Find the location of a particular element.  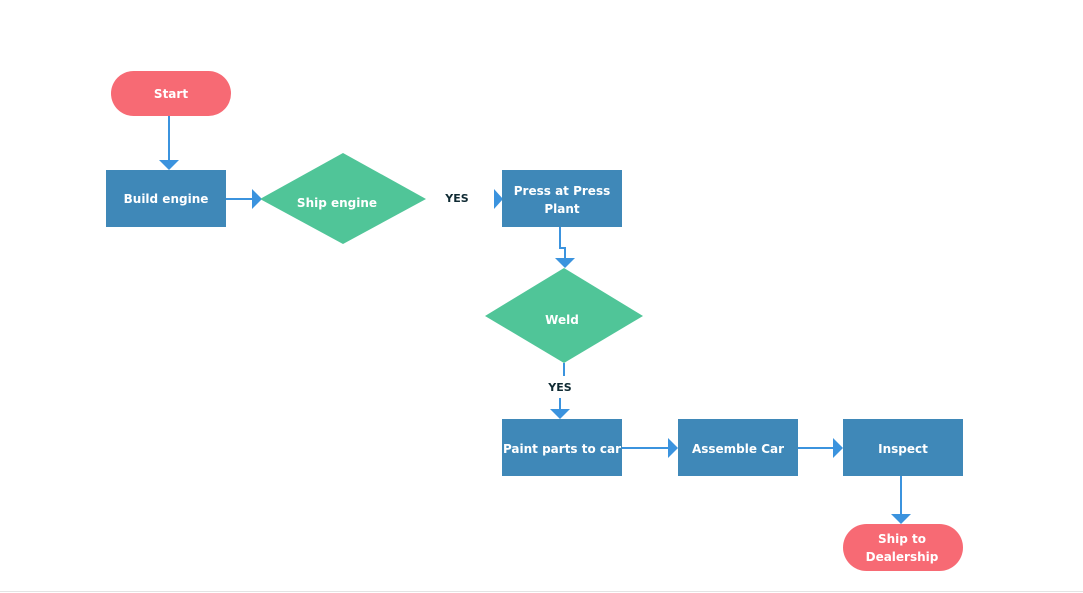

node-build-engine: Build engine is located at coordinates (166, 198).